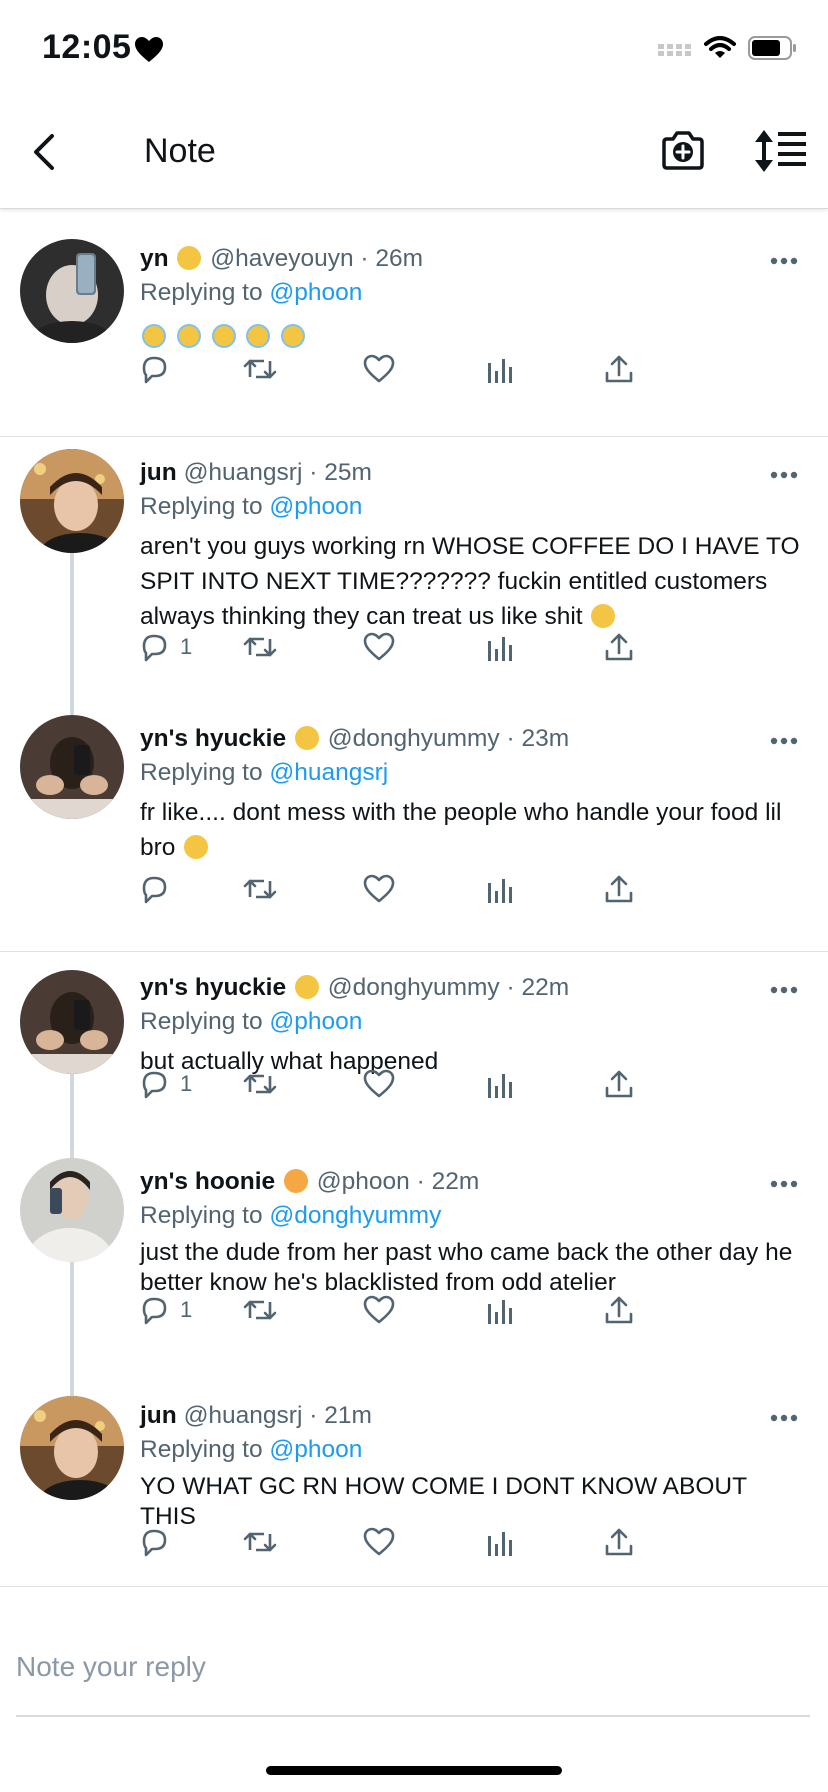 Image resolution: width=828 pixels, height=1792 pixels. Describe the element at coordinates (196, 847) in the screenshot. I see `rofl-emoji-icon` at that location.